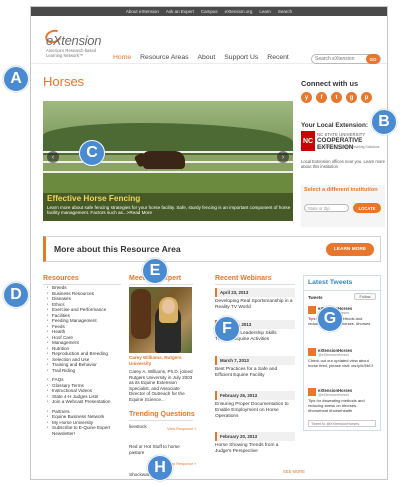 This screenshot has width=420, height=485. Describe the element at coordinates (92, 153) in the screenshot. I see `badge-c: C` at that location.